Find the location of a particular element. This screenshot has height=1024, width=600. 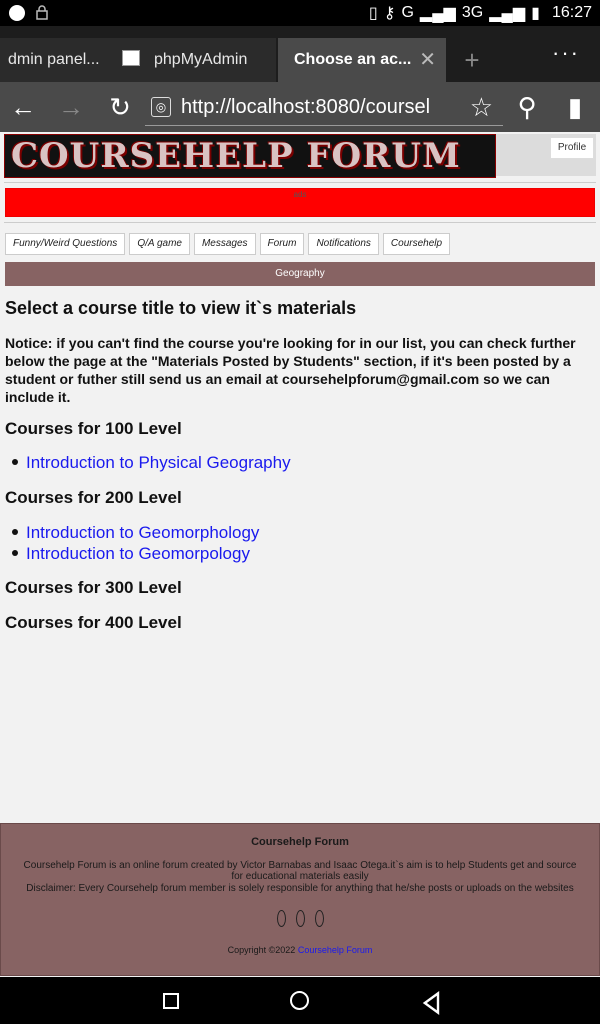

reload-icon: ↻ is located at coordinates (120, 107).